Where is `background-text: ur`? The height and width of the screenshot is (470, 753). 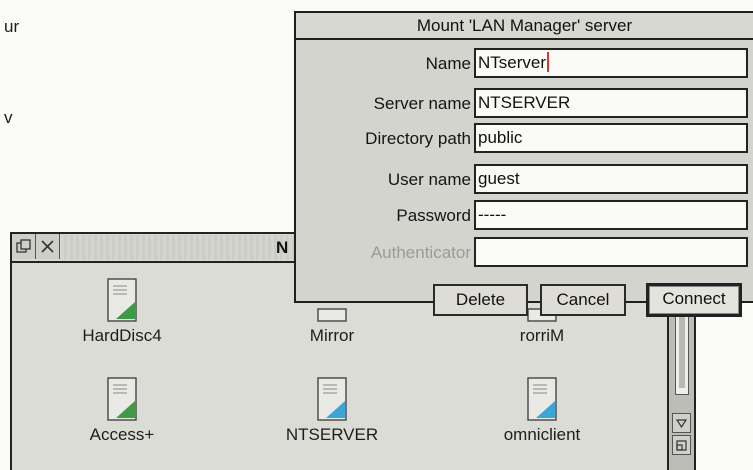
background-text: ur is located at coordinates (12, 26).